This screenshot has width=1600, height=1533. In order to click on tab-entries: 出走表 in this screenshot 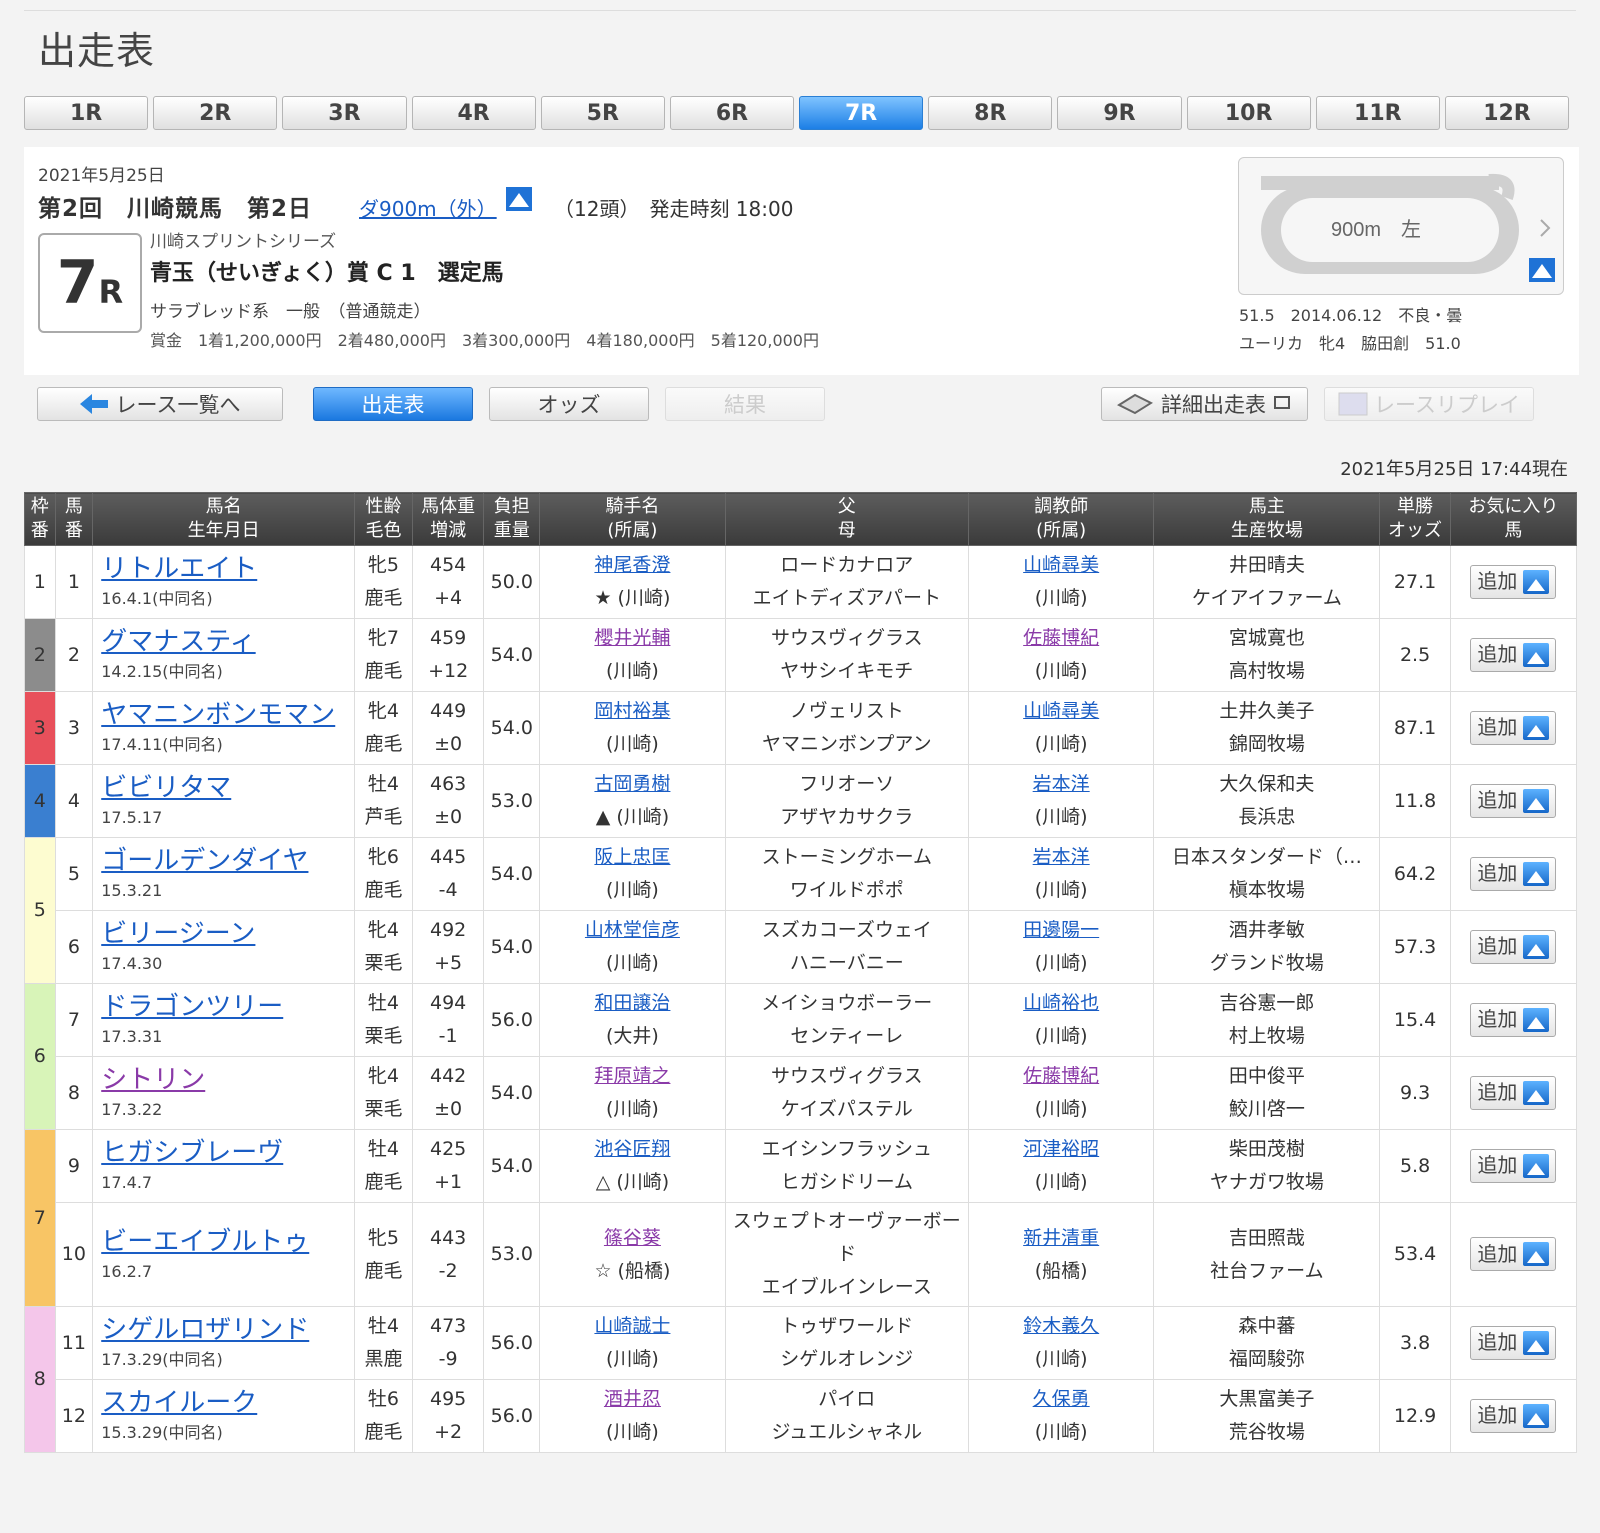, I will do `click(393, 404)`.